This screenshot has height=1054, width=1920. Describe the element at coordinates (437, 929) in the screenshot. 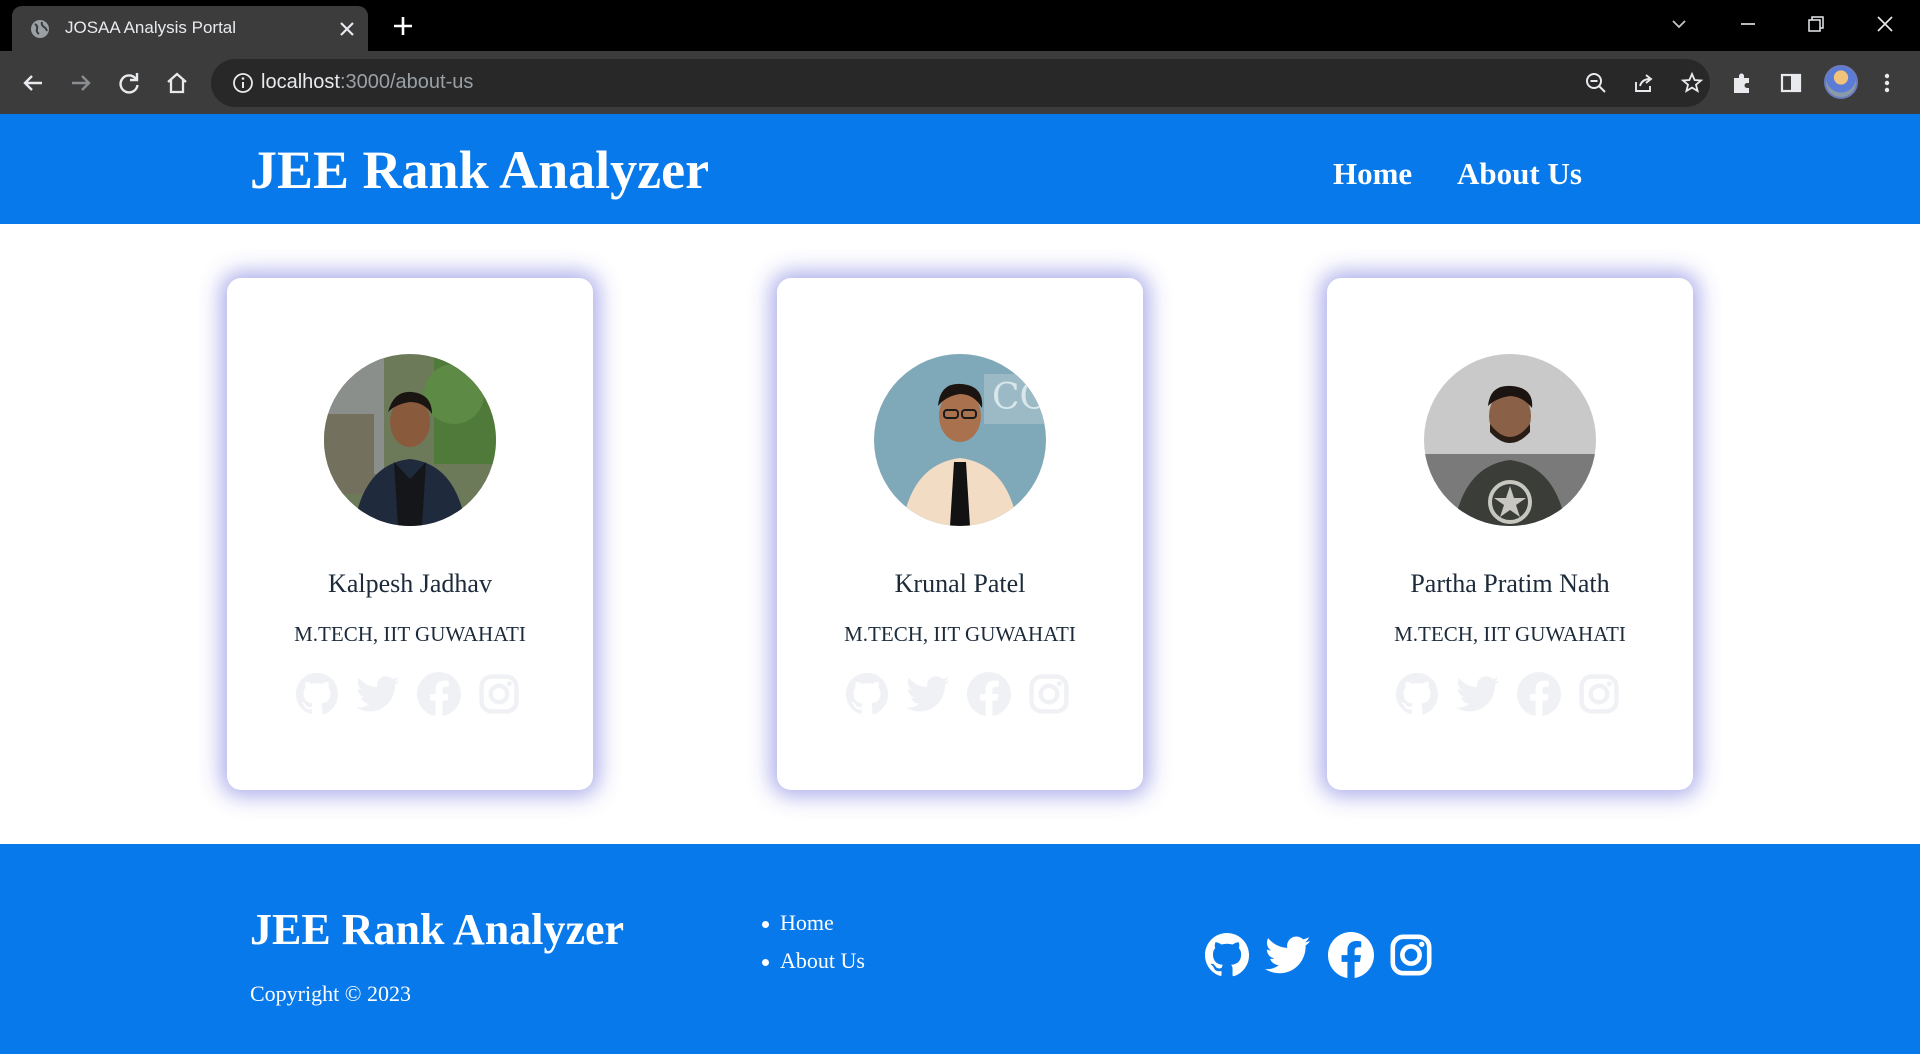

I see `footer-brand: JEE Rank Analyzer` at that location.